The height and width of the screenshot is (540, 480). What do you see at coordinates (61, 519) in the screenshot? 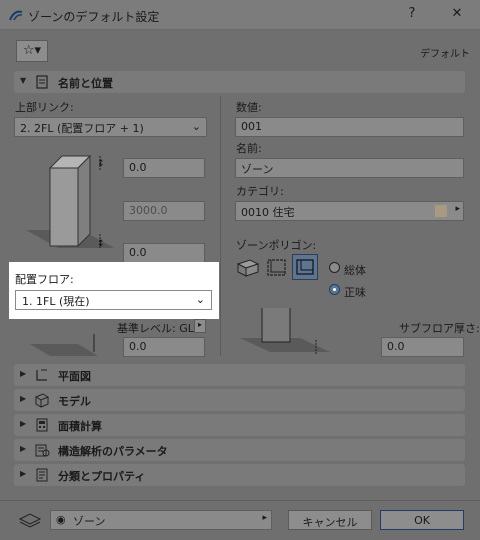
I see `eye-icon: ◉` at bounding box center [61, 519].